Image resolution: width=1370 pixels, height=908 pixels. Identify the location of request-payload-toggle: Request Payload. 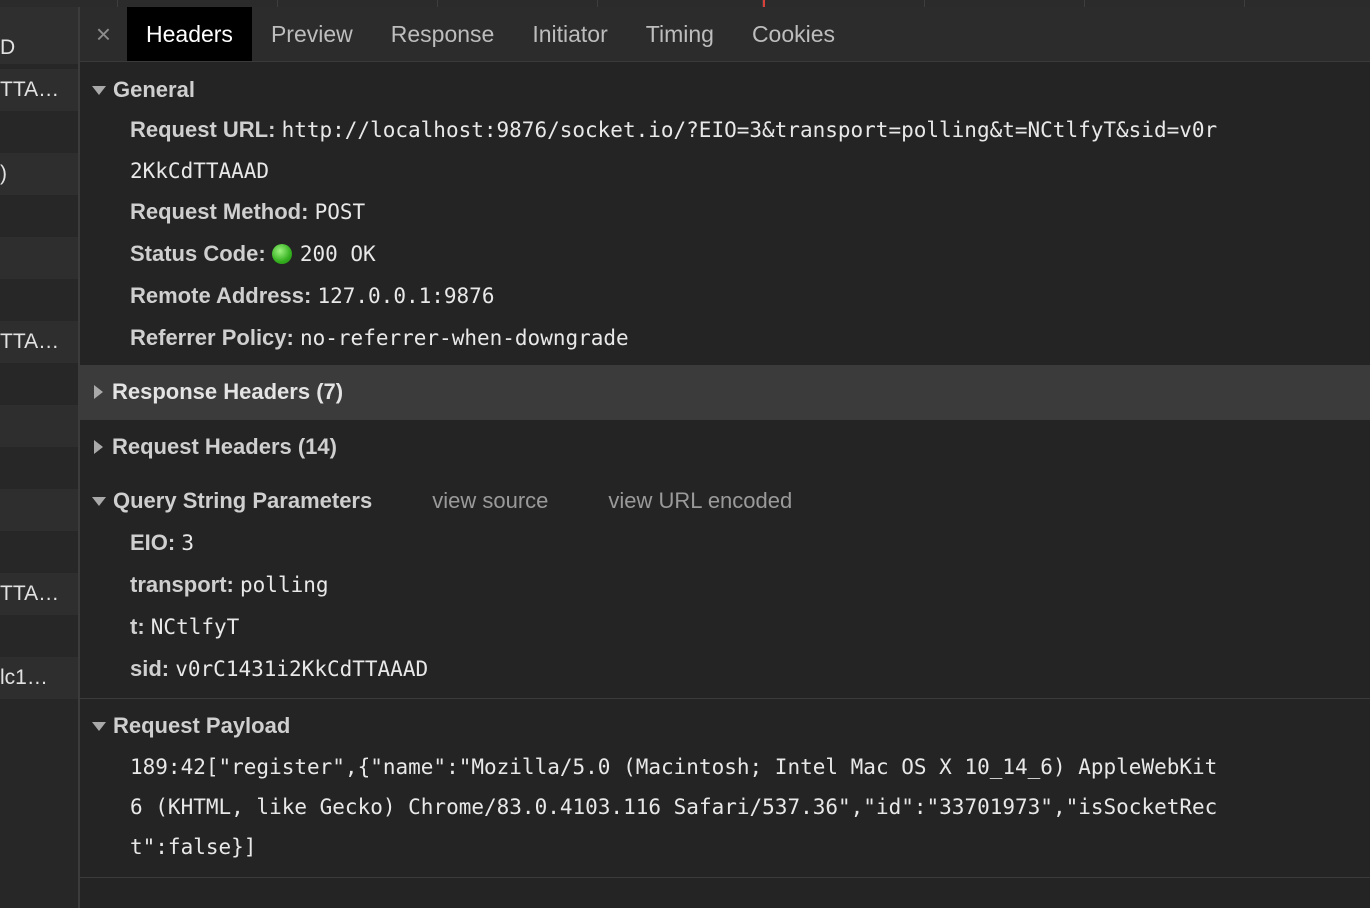
(725, 726).